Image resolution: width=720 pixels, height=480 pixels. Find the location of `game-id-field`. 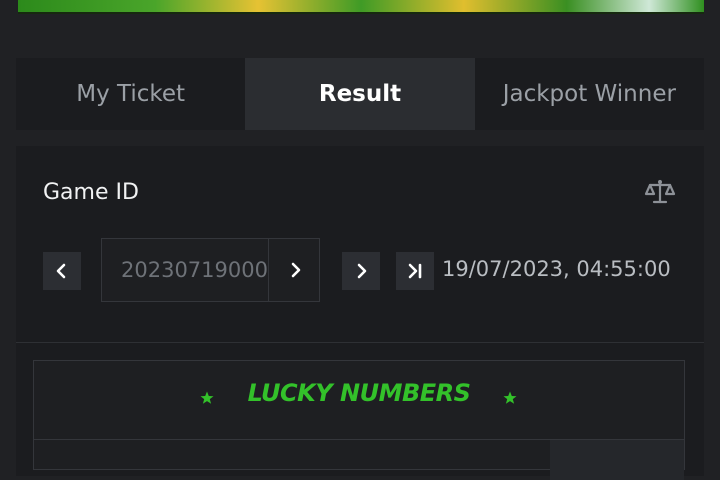

game-id-field is located at coordinates (210, 270).